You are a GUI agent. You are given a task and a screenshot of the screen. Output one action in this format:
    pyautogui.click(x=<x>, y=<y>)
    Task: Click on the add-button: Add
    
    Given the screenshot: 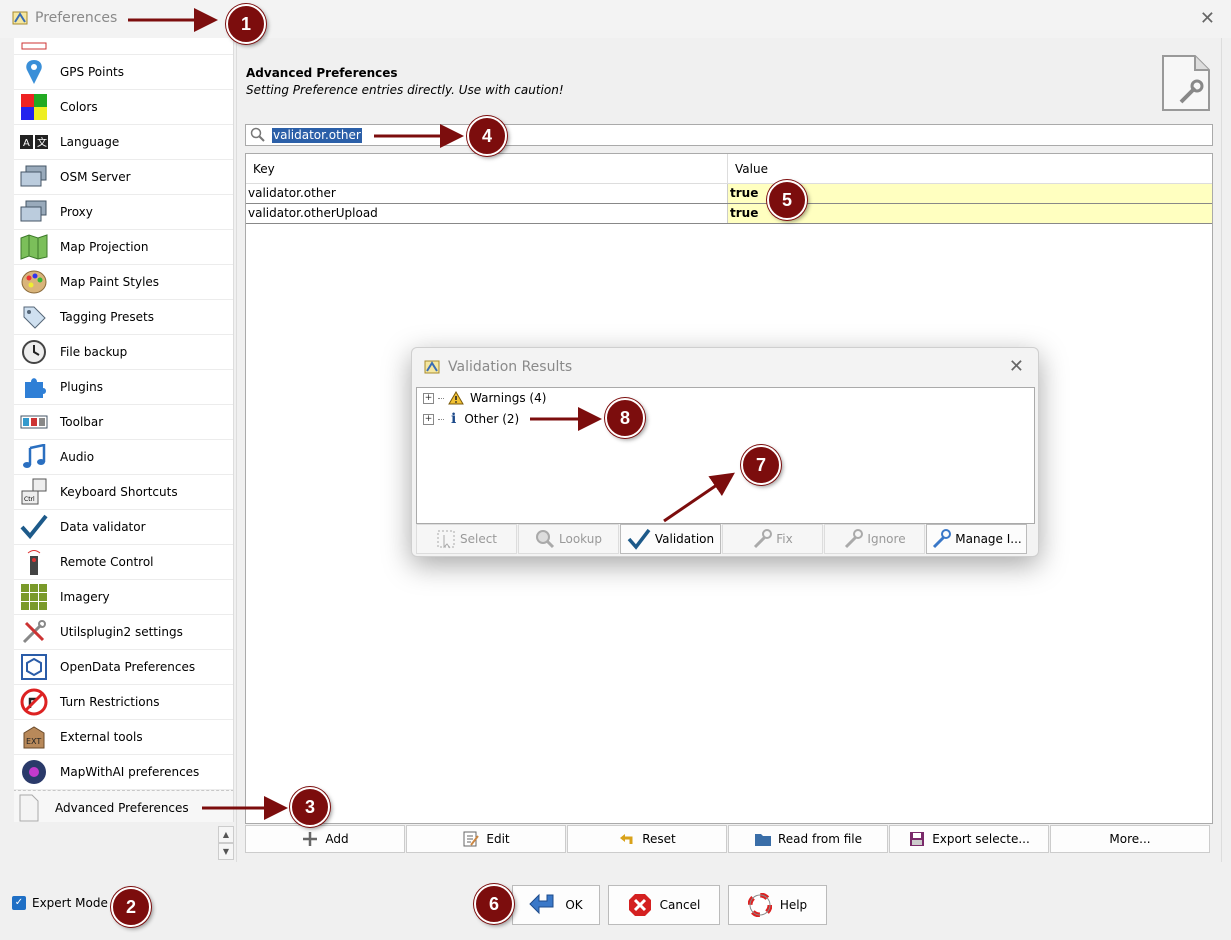 What is the action you would take?
    pyautogui.click(x=325, y=839)
    